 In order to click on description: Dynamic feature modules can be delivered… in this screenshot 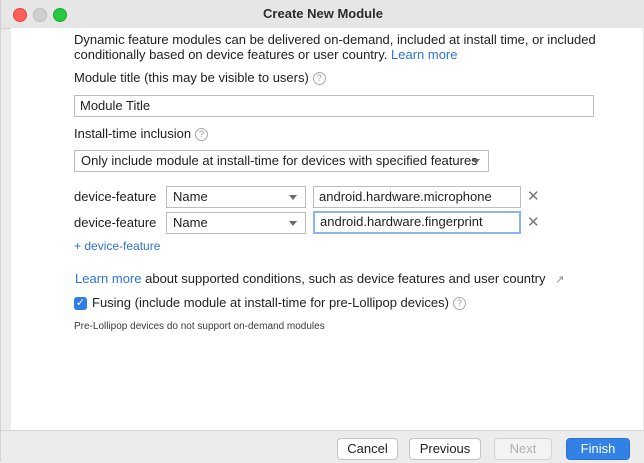, I will do `click(344, 47)`.